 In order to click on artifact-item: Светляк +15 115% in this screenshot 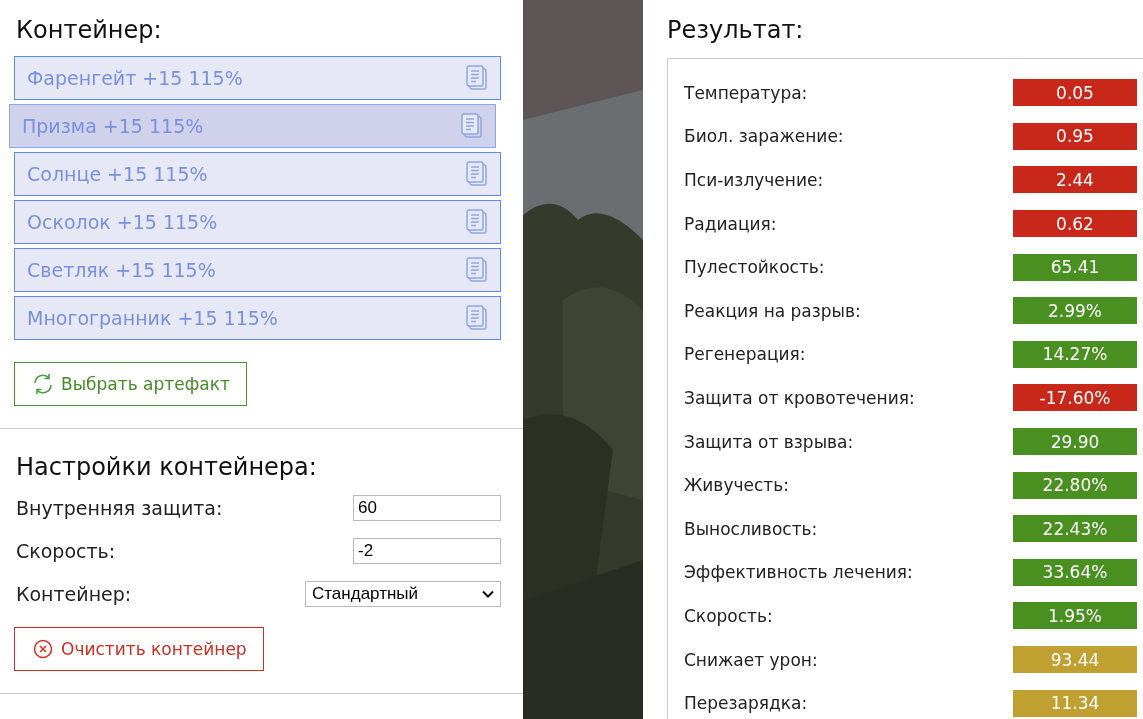, I will do `click(257, 270)`.